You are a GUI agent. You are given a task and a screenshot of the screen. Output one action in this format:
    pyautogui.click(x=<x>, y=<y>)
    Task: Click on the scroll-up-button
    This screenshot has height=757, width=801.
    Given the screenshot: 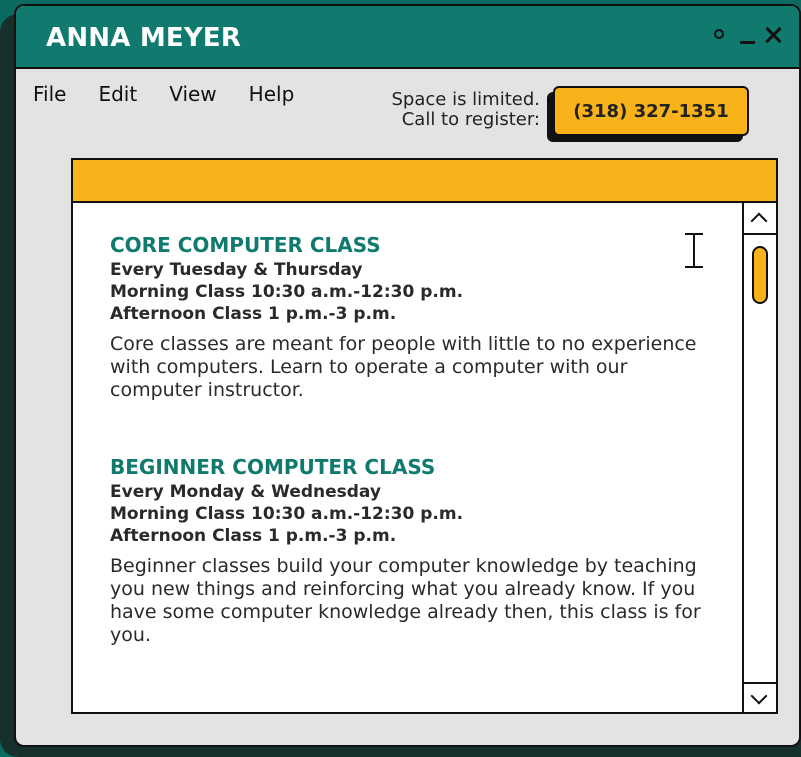 What is the action you would take?
    pyautogui.click(x=760, y=219)
    